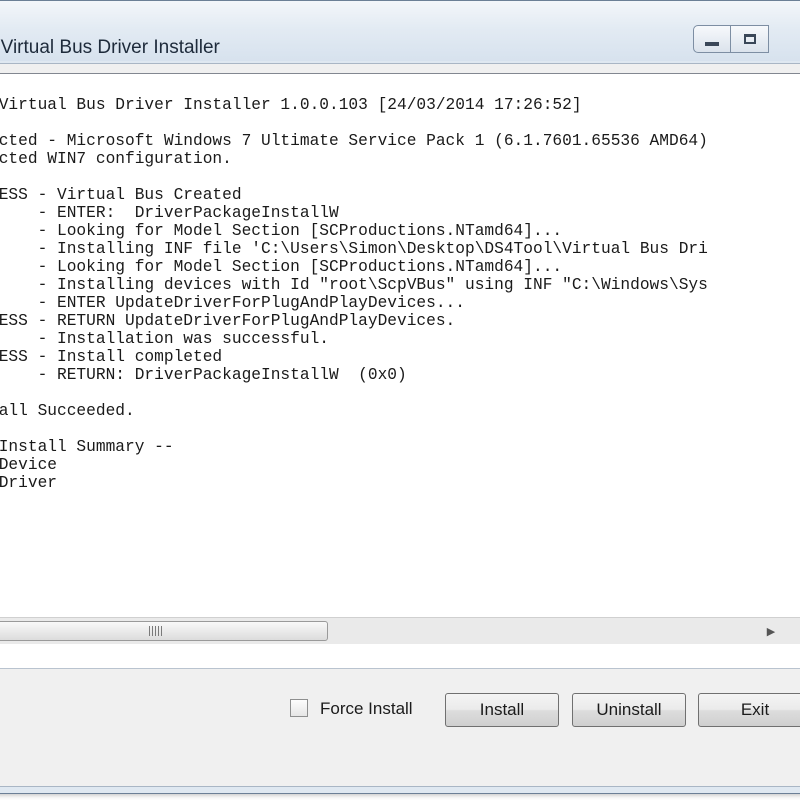  Describe the element at coordinates (110, 47) in the screenshot. I see `window-title: P Virtual Bus Driver Installer` at that location.